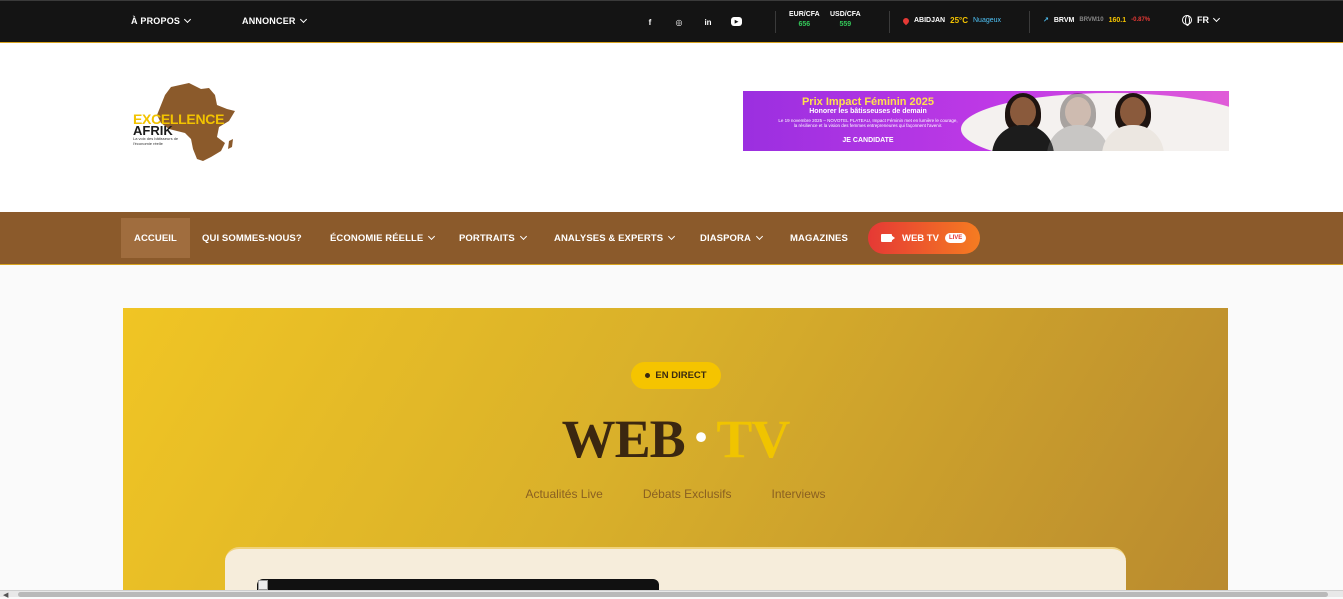 This screenshot has width=1343, height=599. Describe the element at coordinates (1064, 20) in the screenshot. I see `market-label: BRVM` at that location.